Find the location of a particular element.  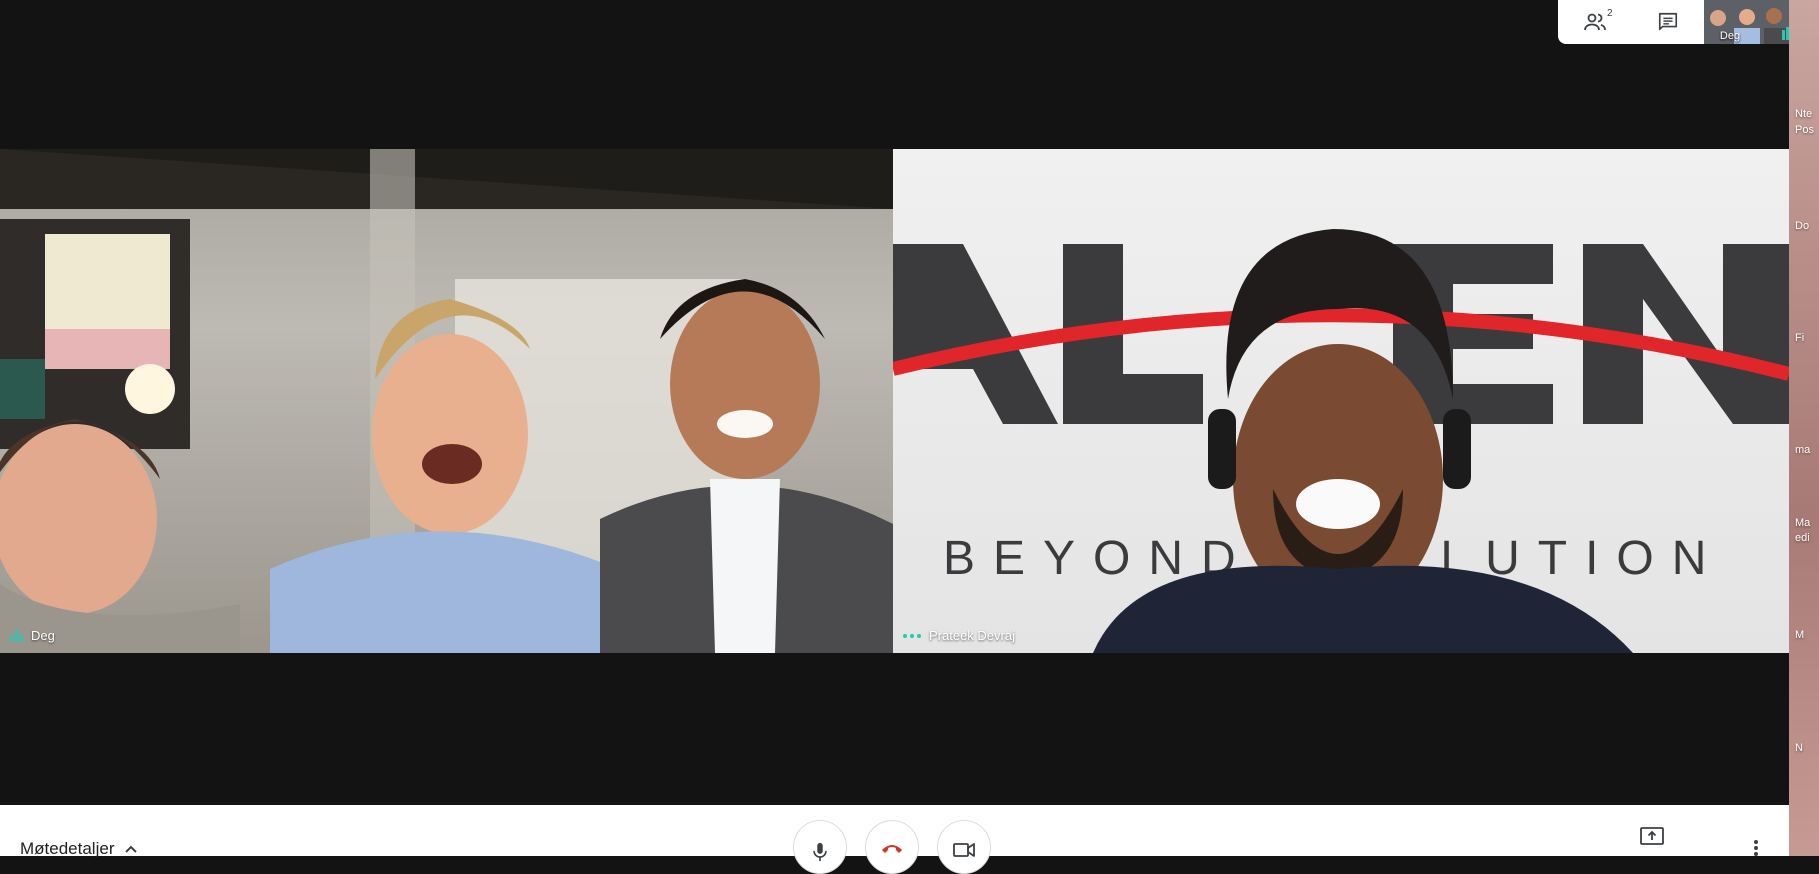

participant-name-remote: Prateek Devraj is located at coordinates (972, 635).